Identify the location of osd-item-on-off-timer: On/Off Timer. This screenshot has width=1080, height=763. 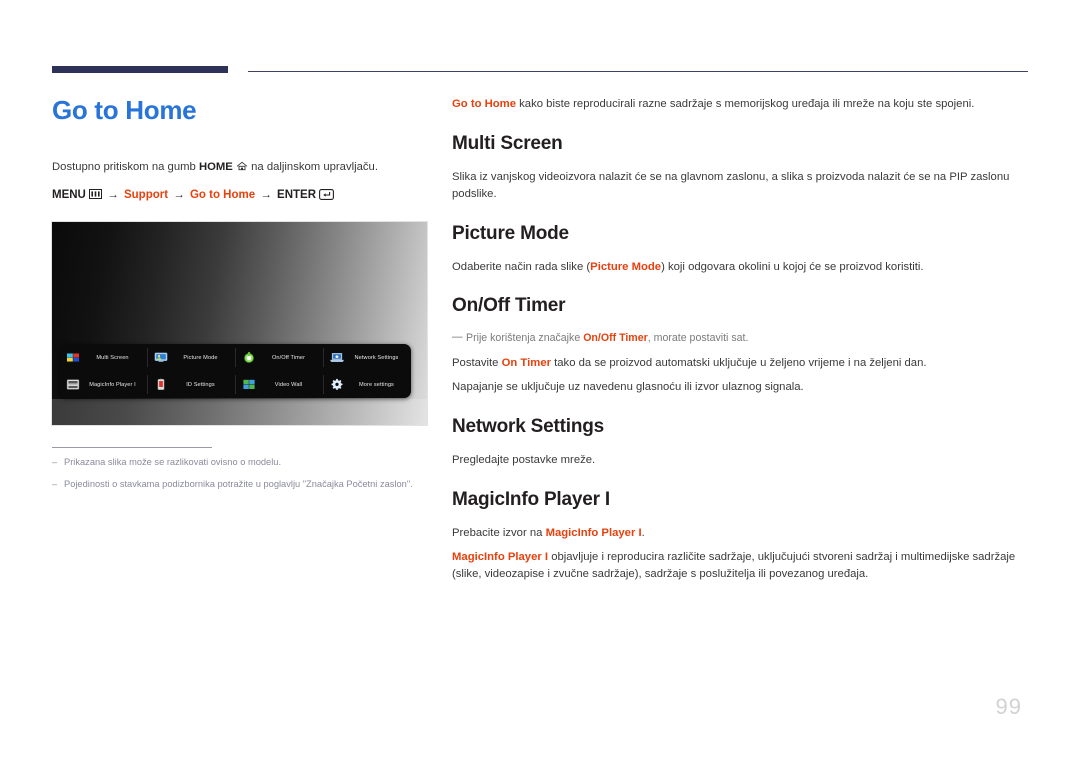
(279, 357).